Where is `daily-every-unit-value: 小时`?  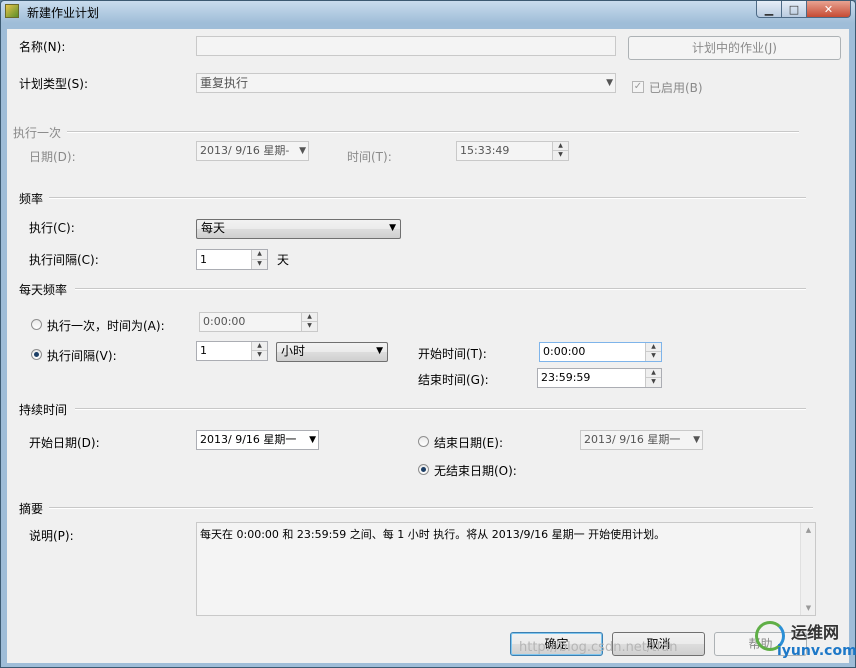
daily-every-unit-value: 小时 is located at coordinates (293, 351).